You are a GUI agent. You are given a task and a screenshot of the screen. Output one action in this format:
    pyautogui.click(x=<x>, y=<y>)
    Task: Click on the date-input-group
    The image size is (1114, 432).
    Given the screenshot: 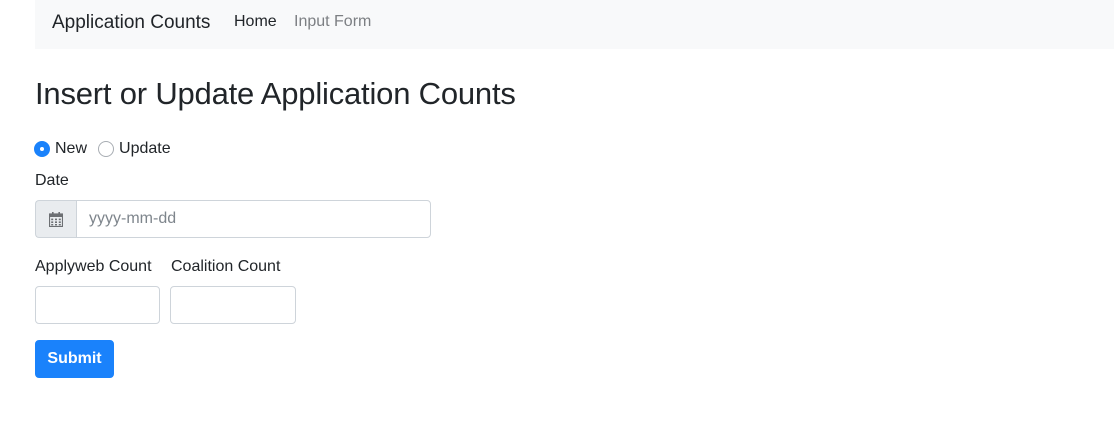 What is the action you would take?
    pyautogui.click(x=233, y=219)
    